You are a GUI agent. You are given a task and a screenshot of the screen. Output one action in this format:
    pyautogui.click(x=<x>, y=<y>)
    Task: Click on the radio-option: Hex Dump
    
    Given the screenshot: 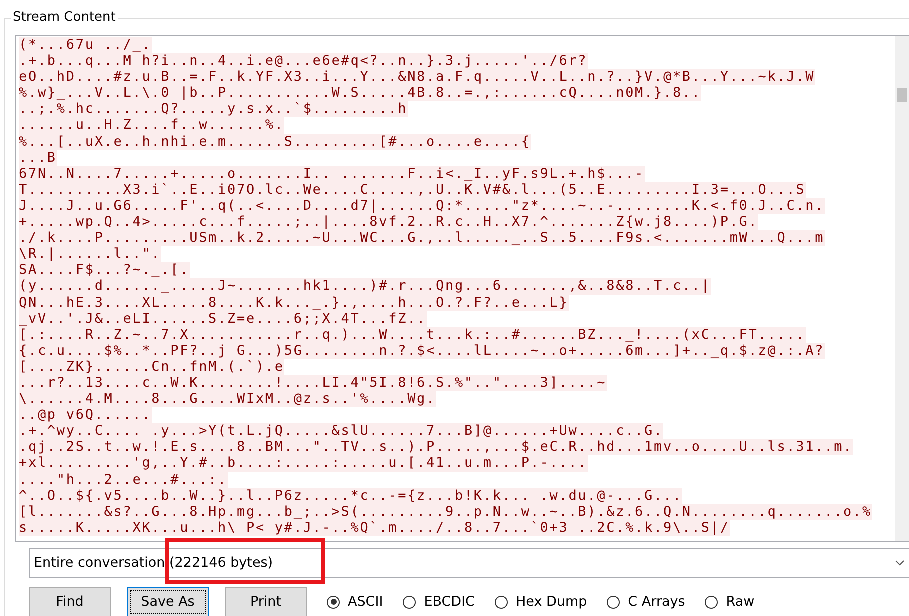 What is the action you would take?
    pyautogui.click(x=541, y=602)
    